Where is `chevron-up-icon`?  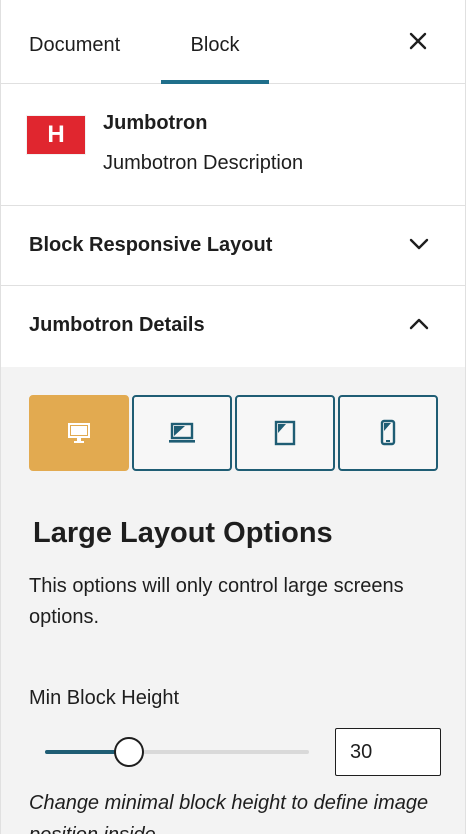
chevron-up-icon is located at coordinates (419, 324).